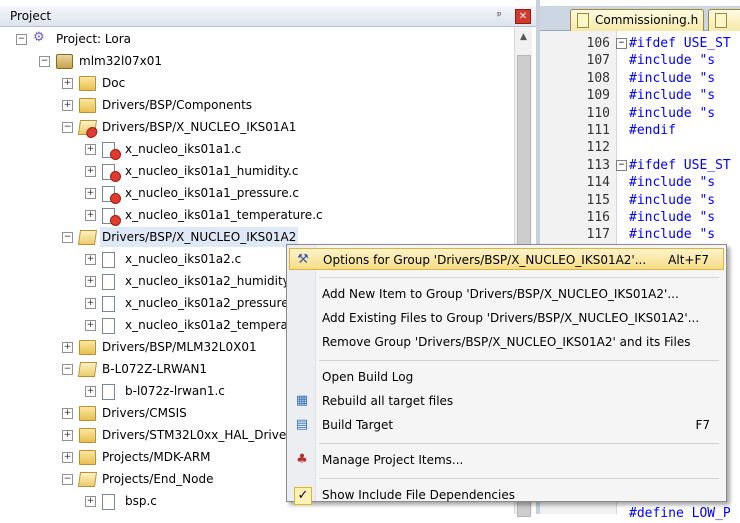  What do you see at coordinates (523, 37) in the screenshot?
I see `scroll-up-arrow-icon: ▲` at bounding box center [523, 37].